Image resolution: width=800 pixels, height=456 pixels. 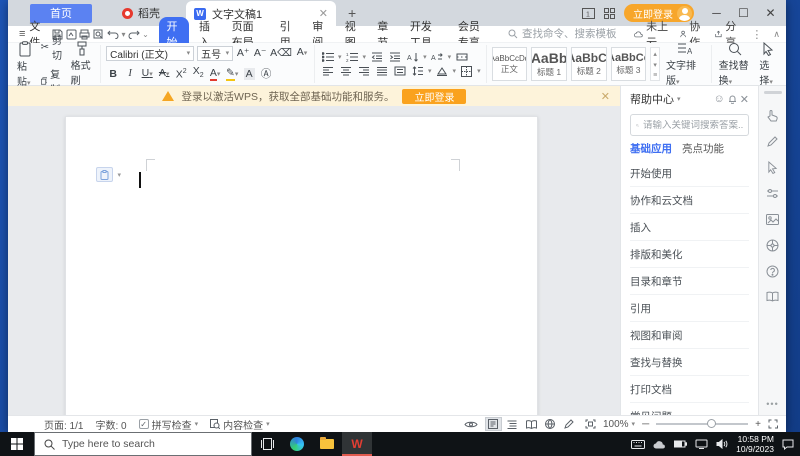 What do you see at coordinates (108, 174) in the screenshot?
I see `paste-options-button` at bounding box center [108, 174].